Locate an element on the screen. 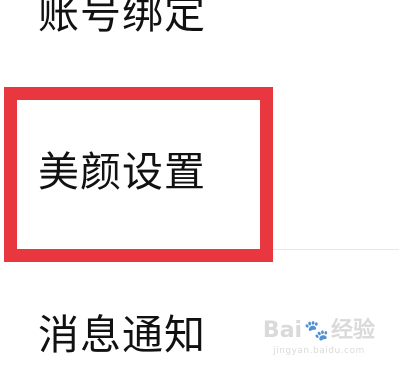  watermark-suffix: 经验 is located at coordinates (352, 330).